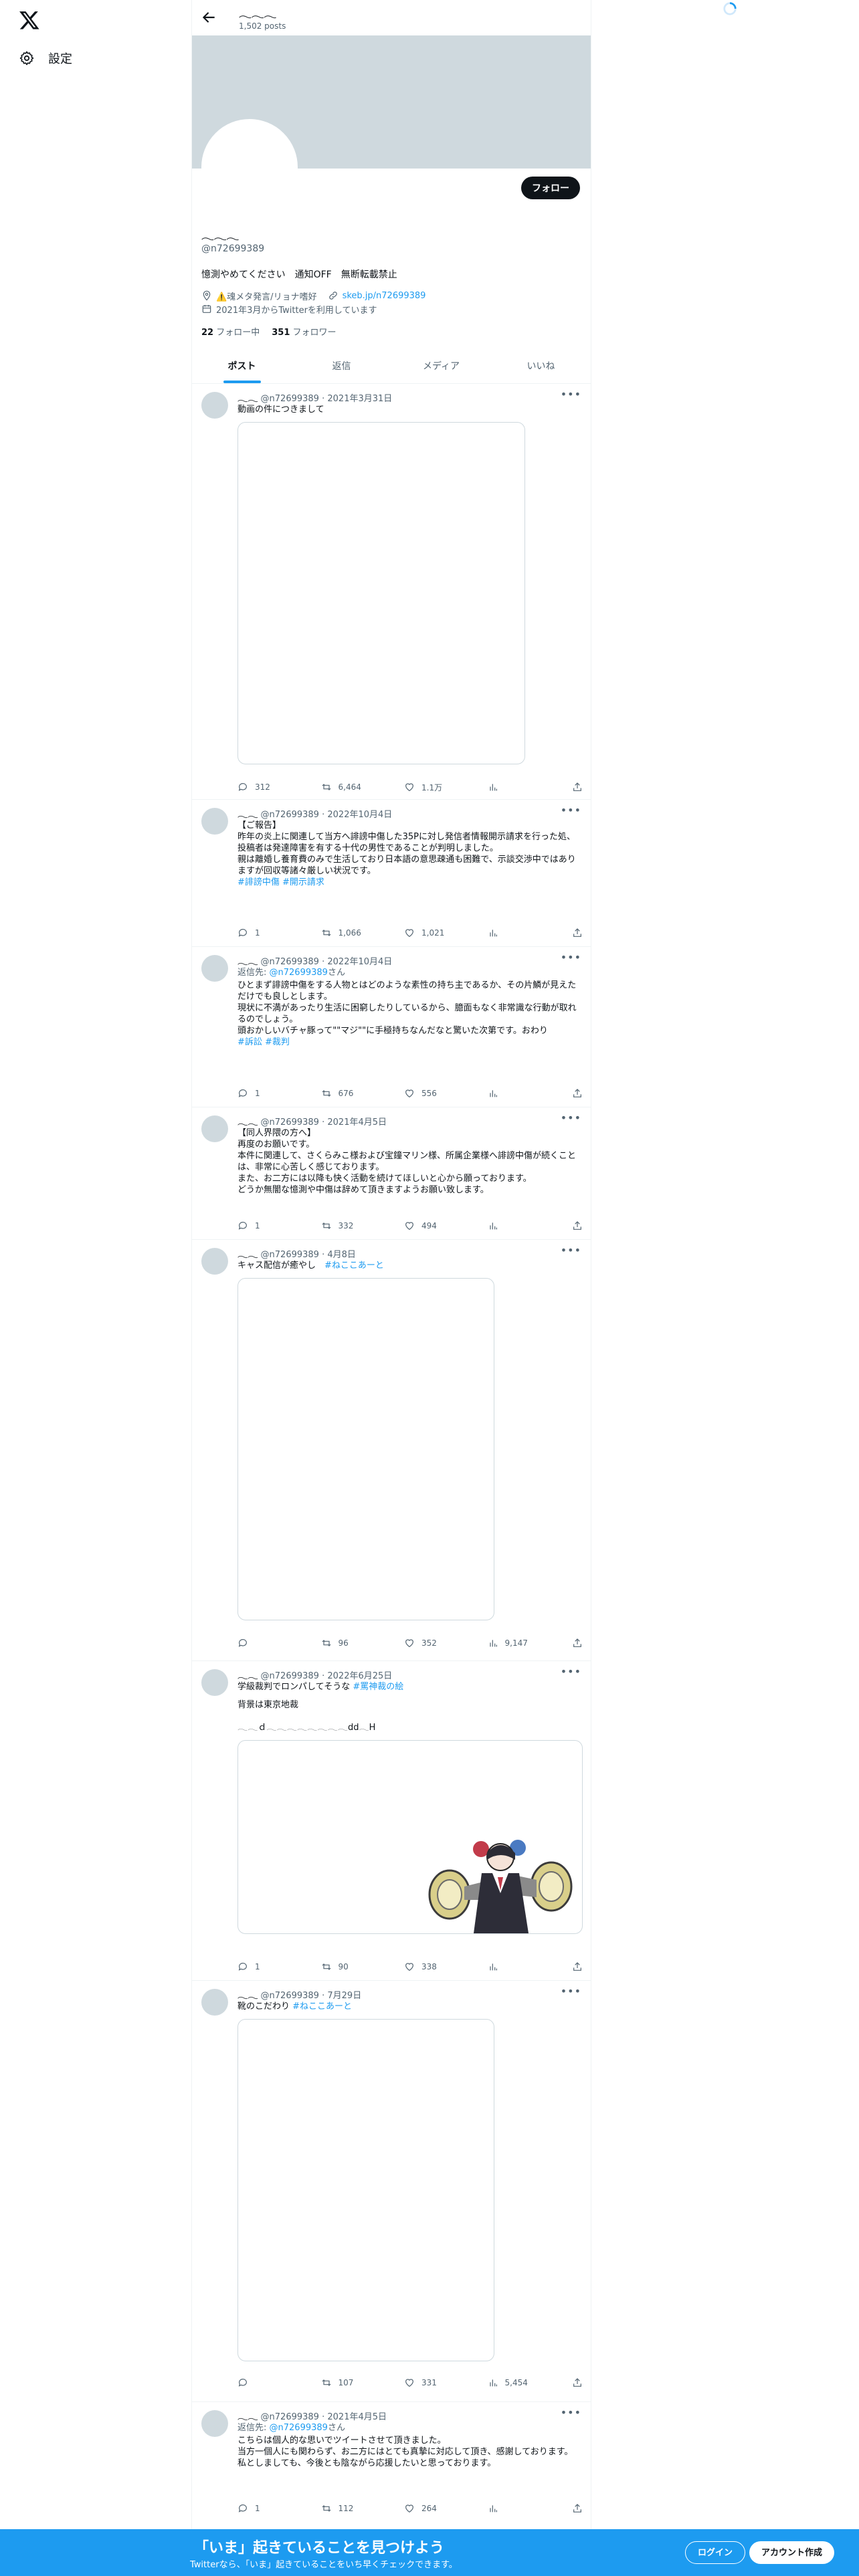 This screenshot has width=859, height=2576. What do you see at coordinates (427, 2508) in the screenshot?
I see `like-button: 264` at bounding box center [427, 2508].